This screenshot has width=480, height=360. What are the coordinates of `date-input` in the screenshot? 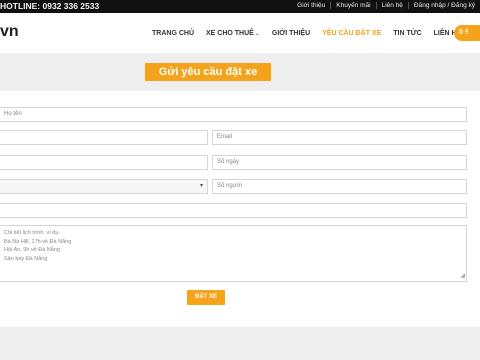 It's located at (104, 162).